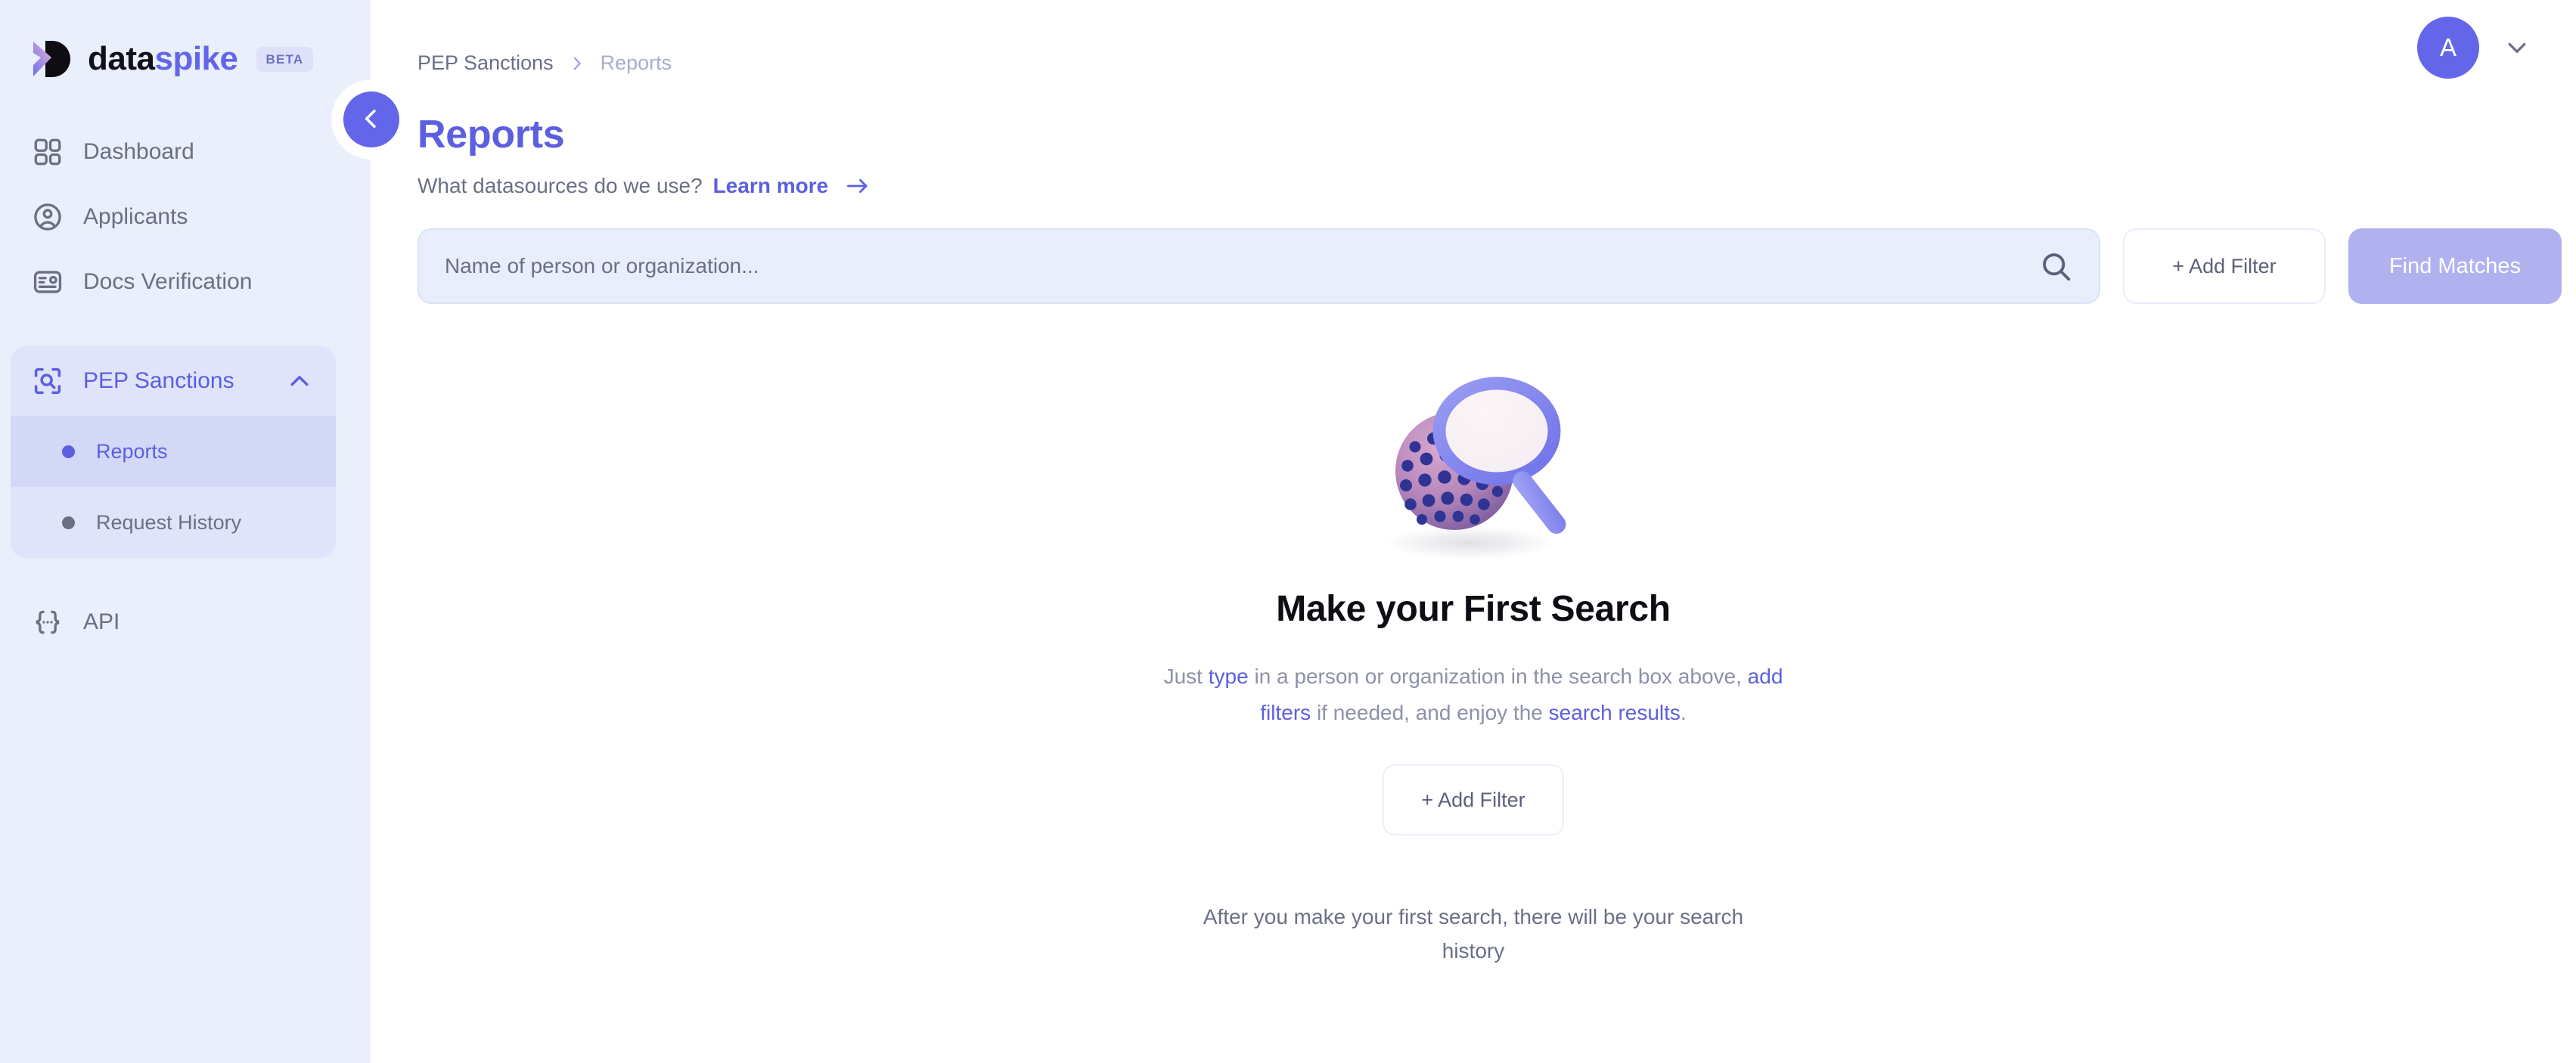 This screenshot has height=1063, width=2576. I want to click on search-results-link: search results, so click(1615, 712).